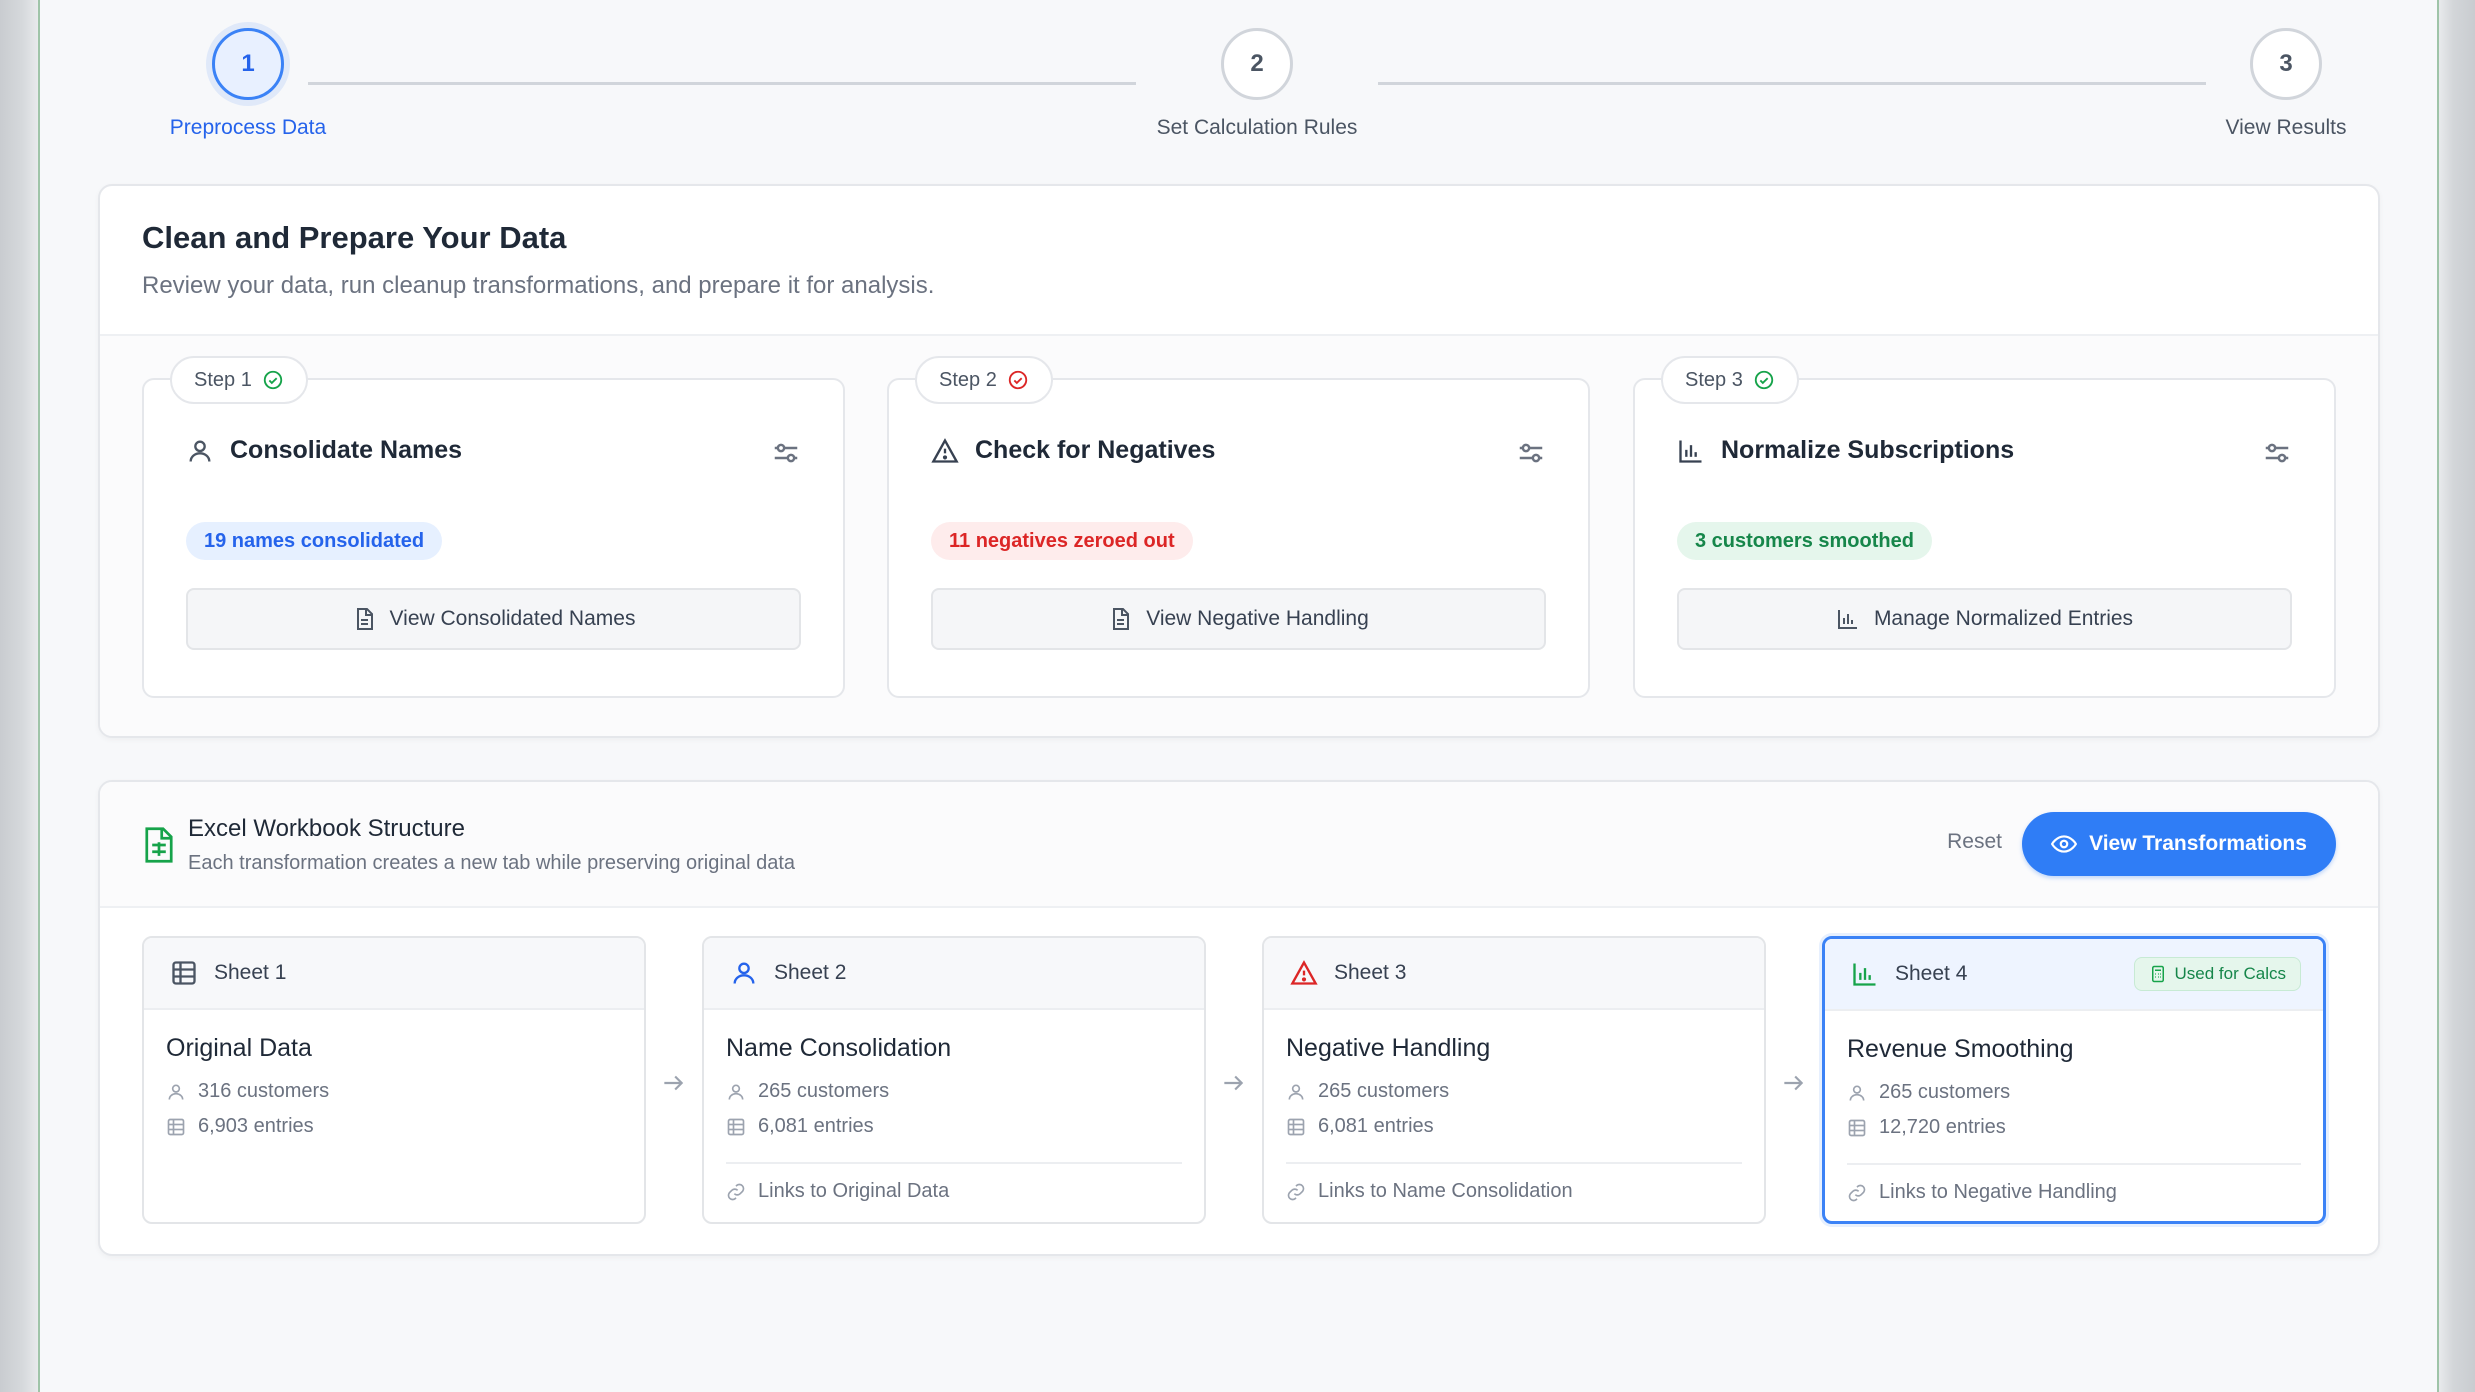 The height and width of the screenshot is (1392, 2475). I want to click on sheet-tab-label: Sheet 4, so click(1931, 973).